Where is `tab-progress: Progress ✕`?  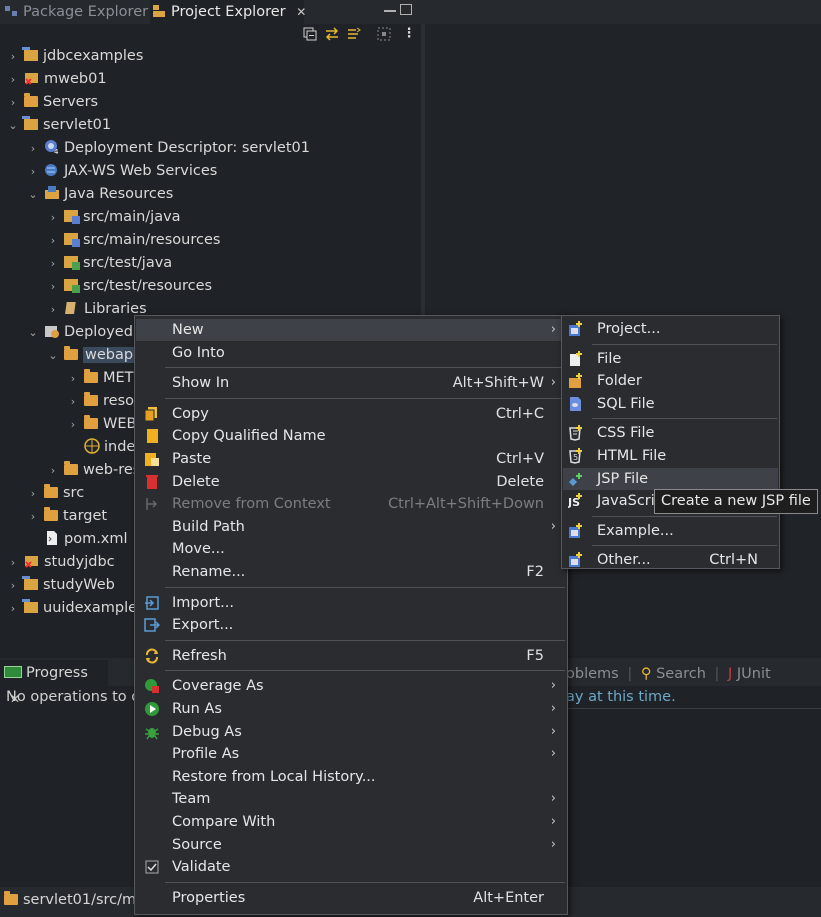
tab-progress: Progress ✕ is located at coordinates (54, 683).